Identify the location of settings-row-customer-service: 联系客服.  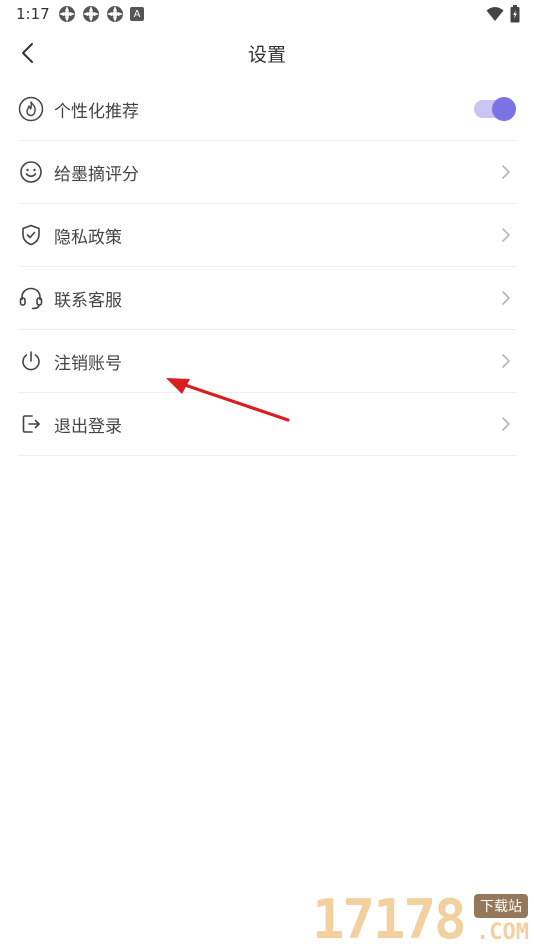
(267, 298).